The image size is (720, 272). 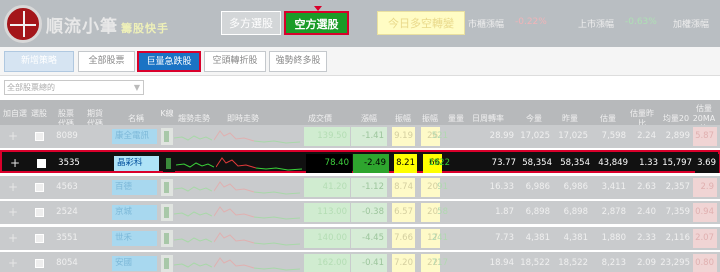 What do you see at coordinates (677, 163) in the screenshot?
I see `avg20-value: 15,797` at bounding box center [677, 163].